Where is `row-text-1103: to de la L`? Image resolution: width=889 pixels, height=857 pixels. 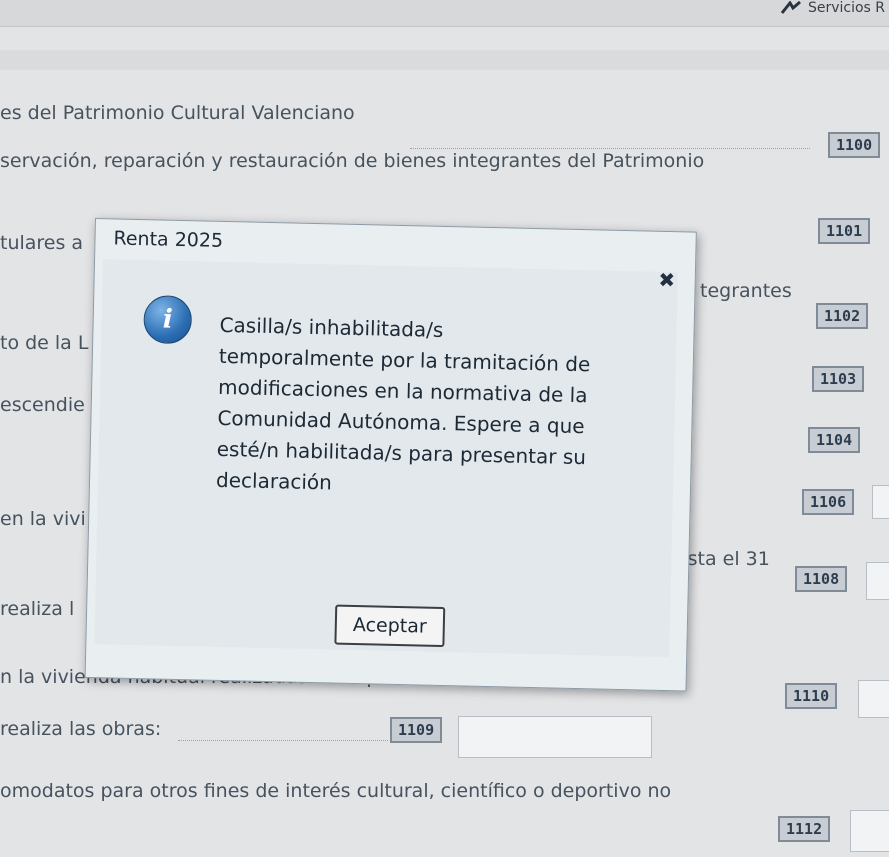
row-text-1103: to de la L is located at coordinates (44, 343).